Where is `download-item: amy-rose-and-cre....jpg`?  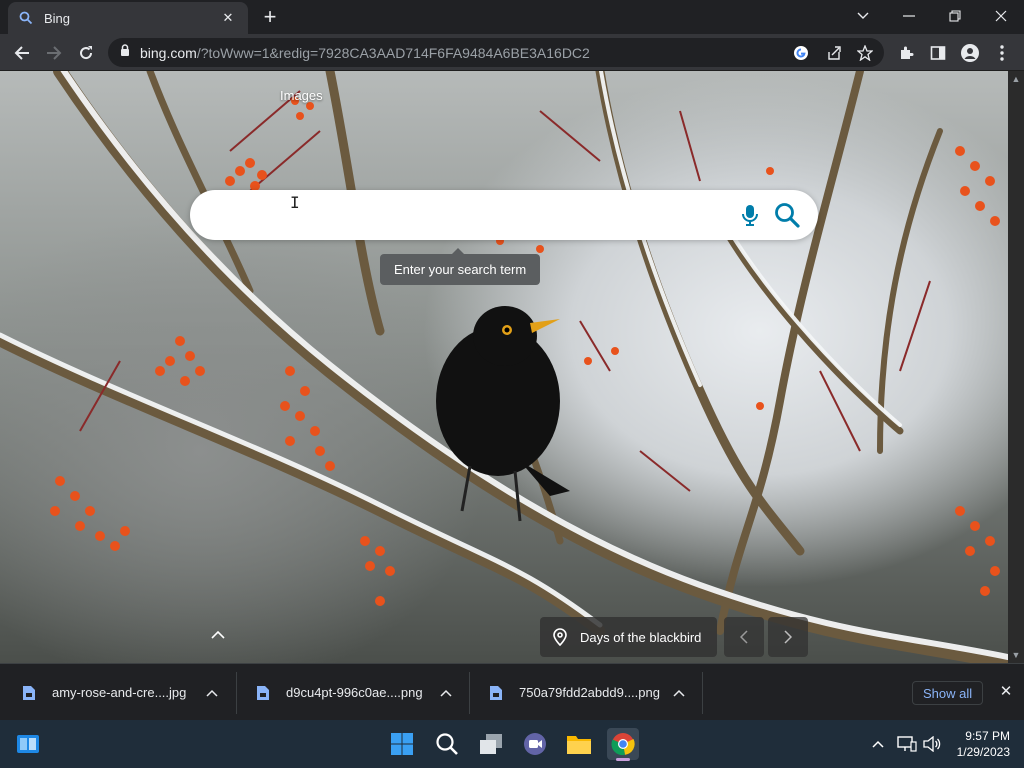
download-item: amy-rose-and-cre....jpg is located at coordinates (120, 692).